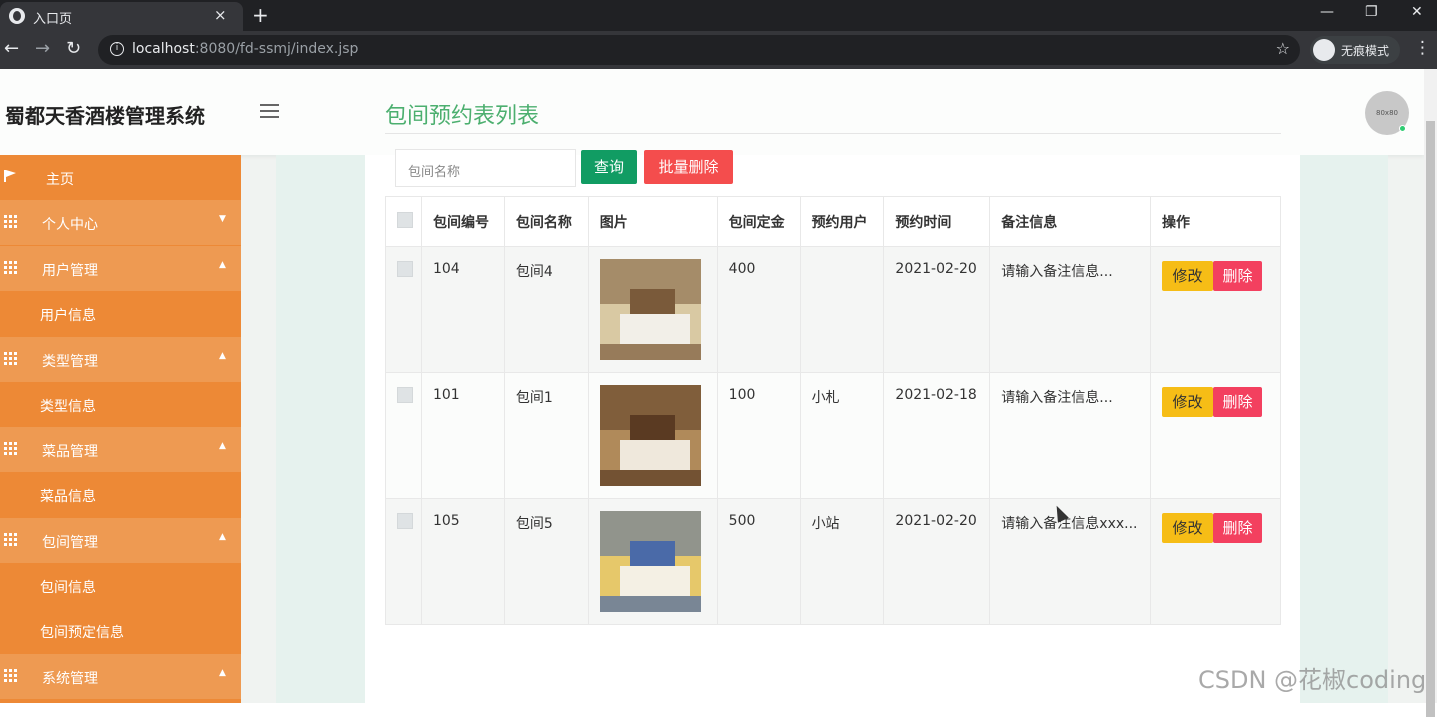 The height and width of the screenshot is (717, 1437). What do you see at coordinates (758, 561) in the screenshot?
I see `cell-deposit: 500` at bounding box center [758, 561].